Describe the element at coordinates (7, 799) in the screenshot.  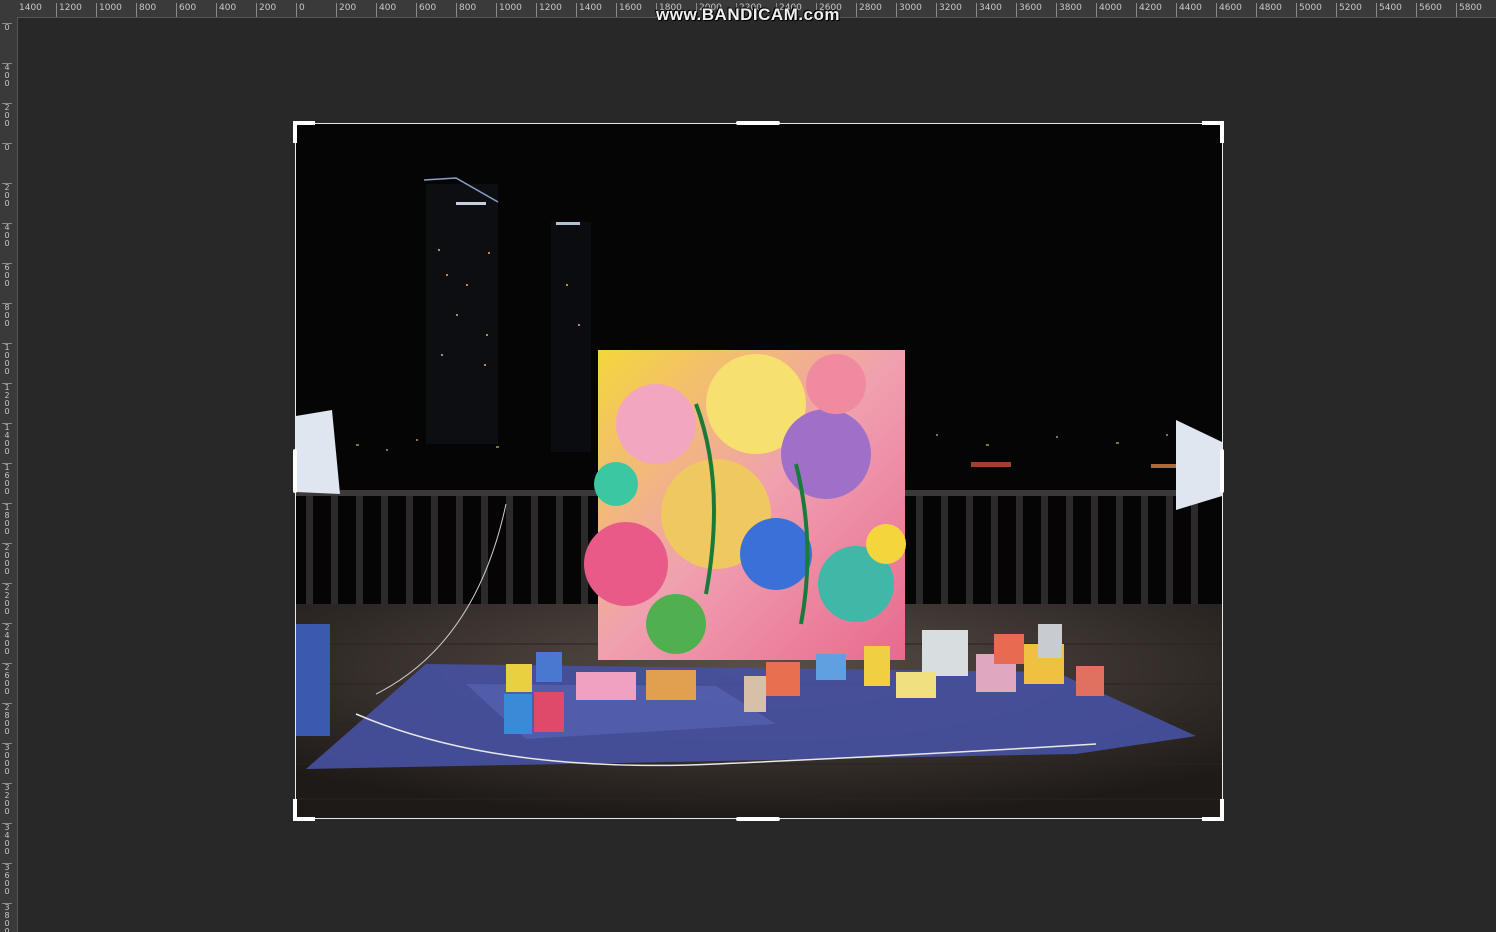
I see `ruler-left-label: 3200` at that location.